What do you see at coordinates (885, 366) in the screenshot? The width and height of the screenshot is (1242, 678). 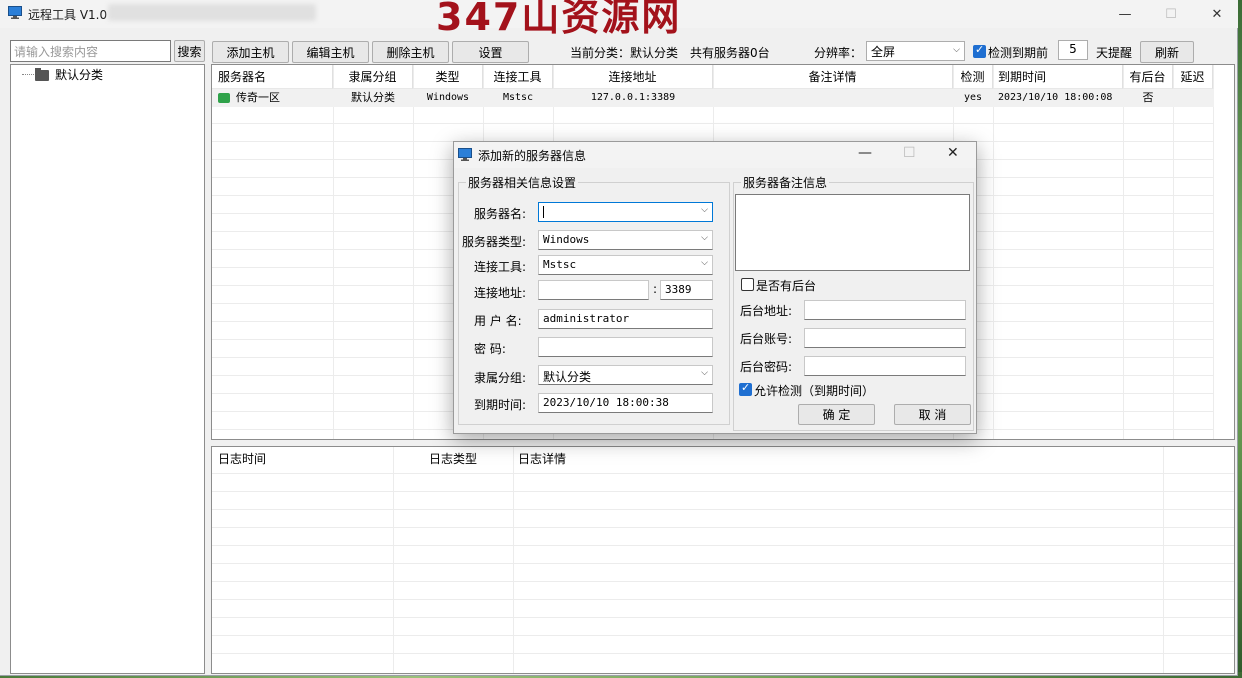 I see `backend-password-input` at bounding box center [885, 366].